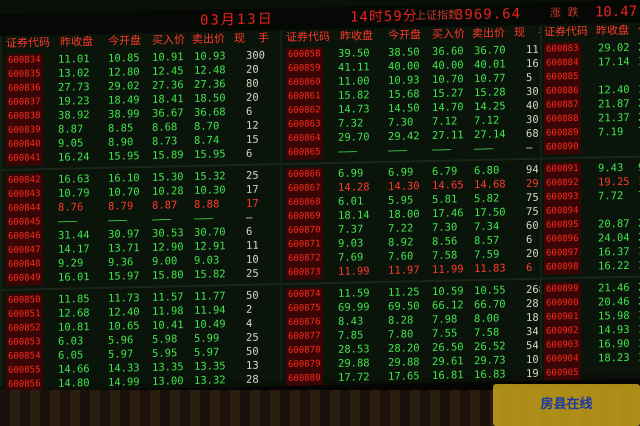 This screenshot has height=426, width=640. Describe the element at coordinates (445, 319) in the screenshot. I see `bid-price: 7.98` at that location.